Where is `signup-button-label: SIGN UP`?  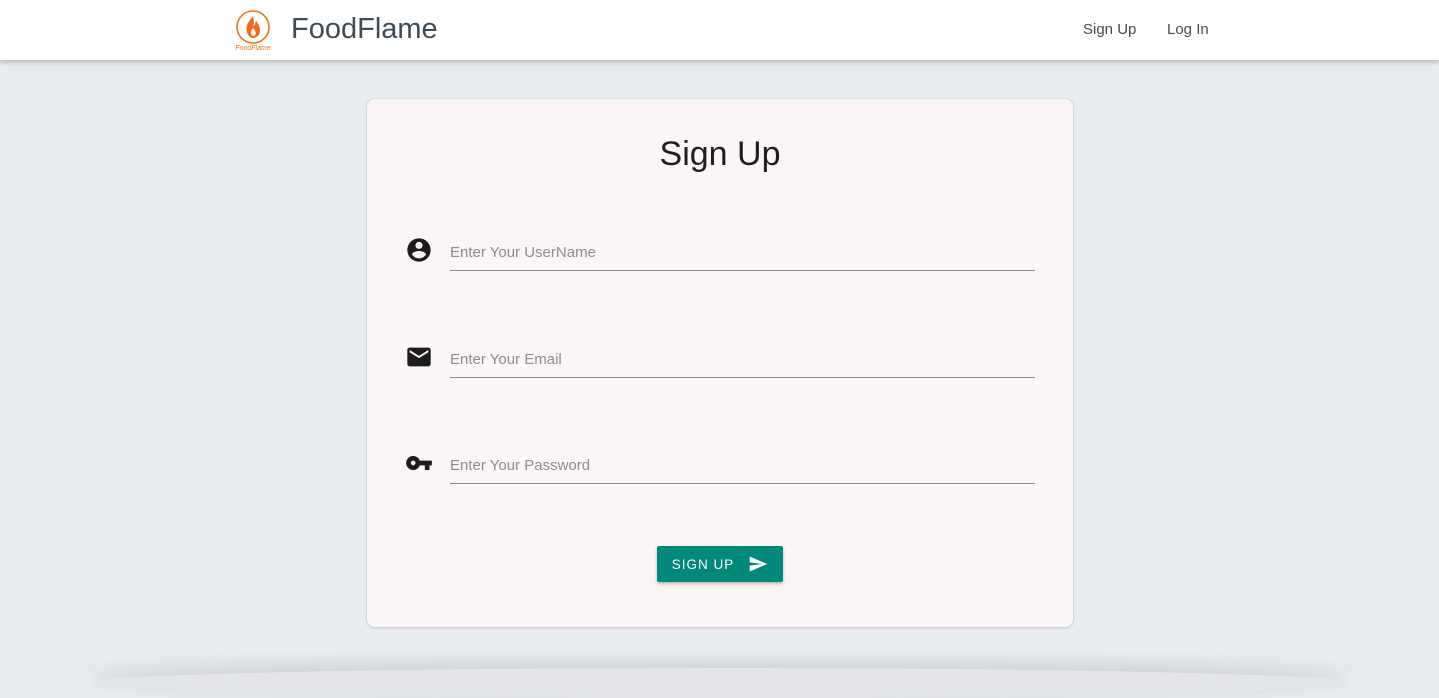
signup-button-label: SIGN UP is located at coordinates (703, 564).